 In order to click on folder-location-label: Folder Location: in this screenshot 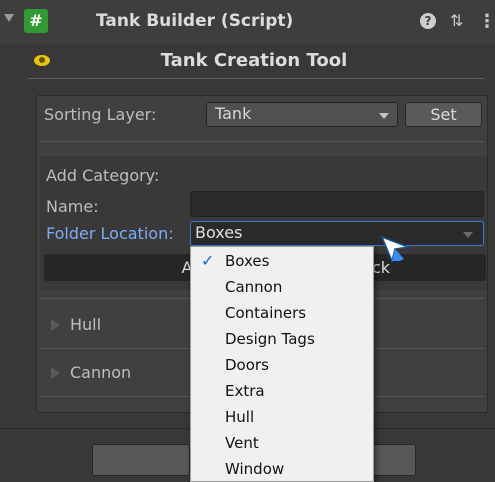, I will do `click(110, 233)`.